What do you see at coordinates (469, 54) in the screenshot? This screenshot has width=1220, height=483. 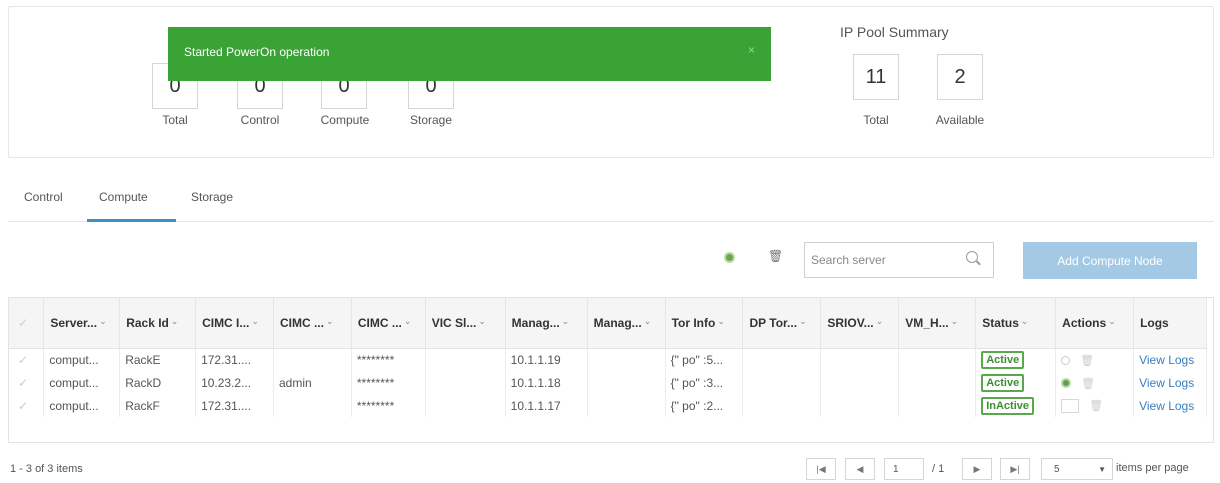 I see `success-toast: Started PowerOn operation ×` at bounding box center [469, 54].